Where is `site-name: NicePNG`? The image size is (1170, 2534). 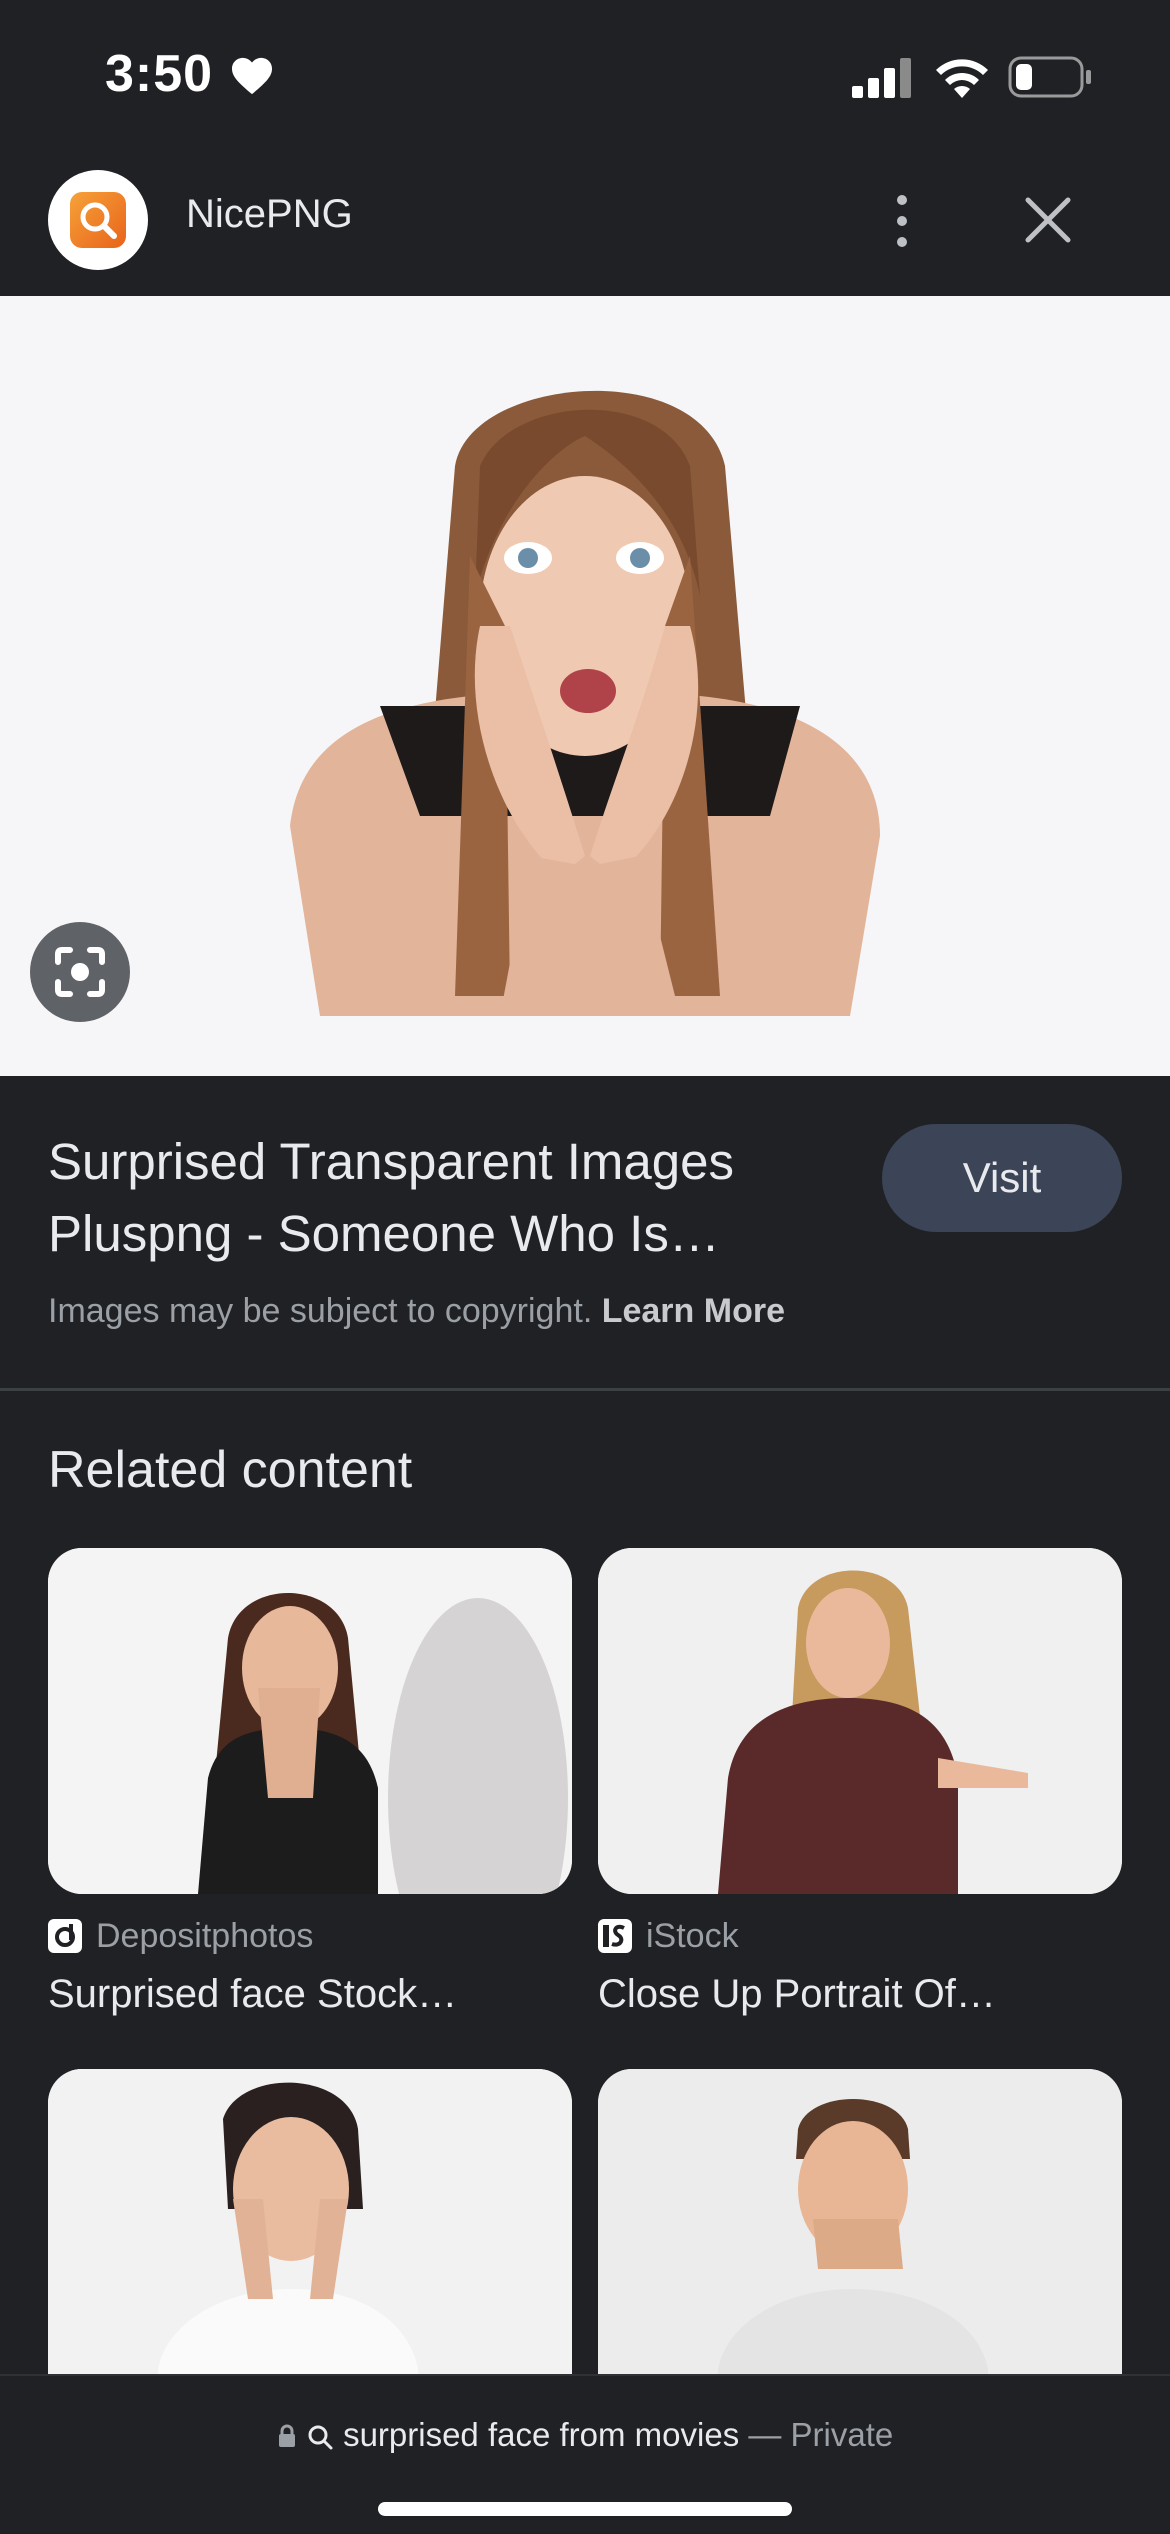 site-name: NicePNG is located at coordinates (269, 214).